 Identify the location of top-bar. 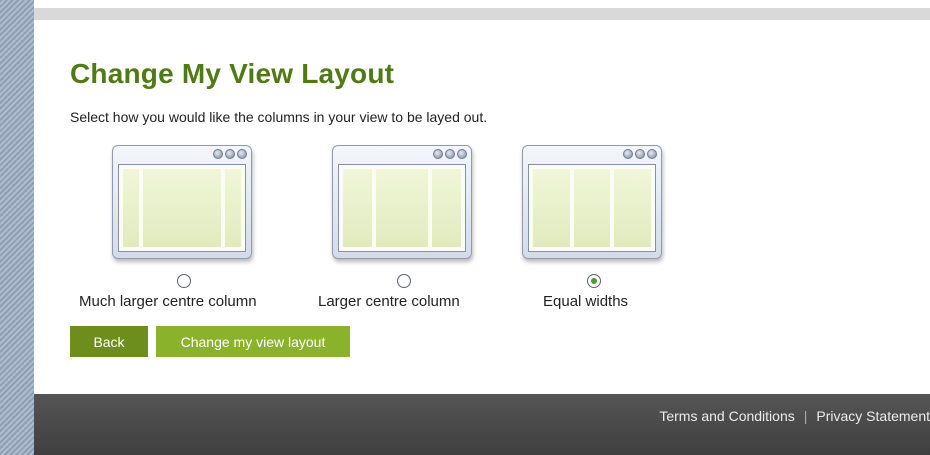
(482, 4).